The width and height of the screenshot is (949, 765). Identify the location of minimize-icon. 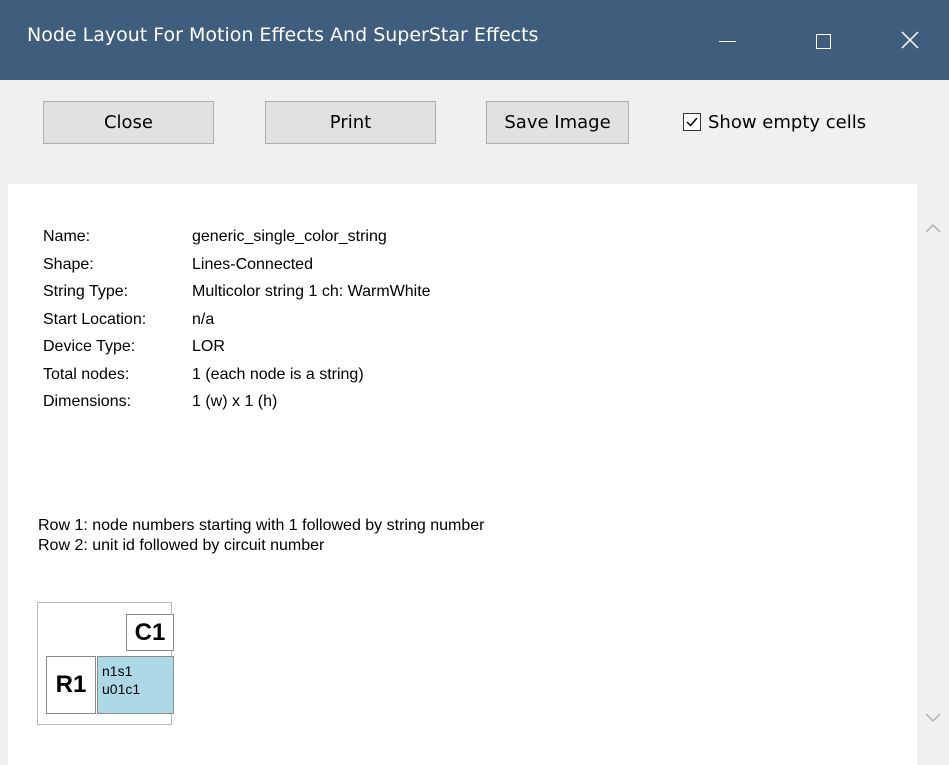
(727, 41).